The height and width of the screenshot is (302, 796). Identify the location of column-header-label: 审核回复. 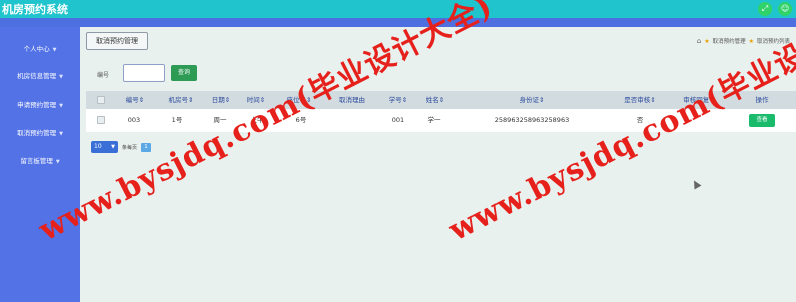
(696, 100).